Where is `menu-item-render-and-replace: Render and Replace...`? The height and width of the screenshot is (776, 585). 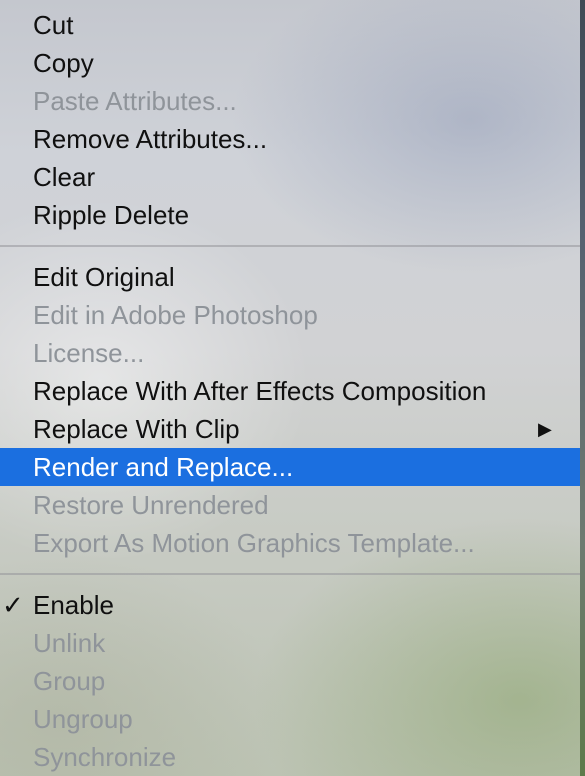
menu-item-render-and-replace: Render and Replace... is located at coordinates (290, 467).